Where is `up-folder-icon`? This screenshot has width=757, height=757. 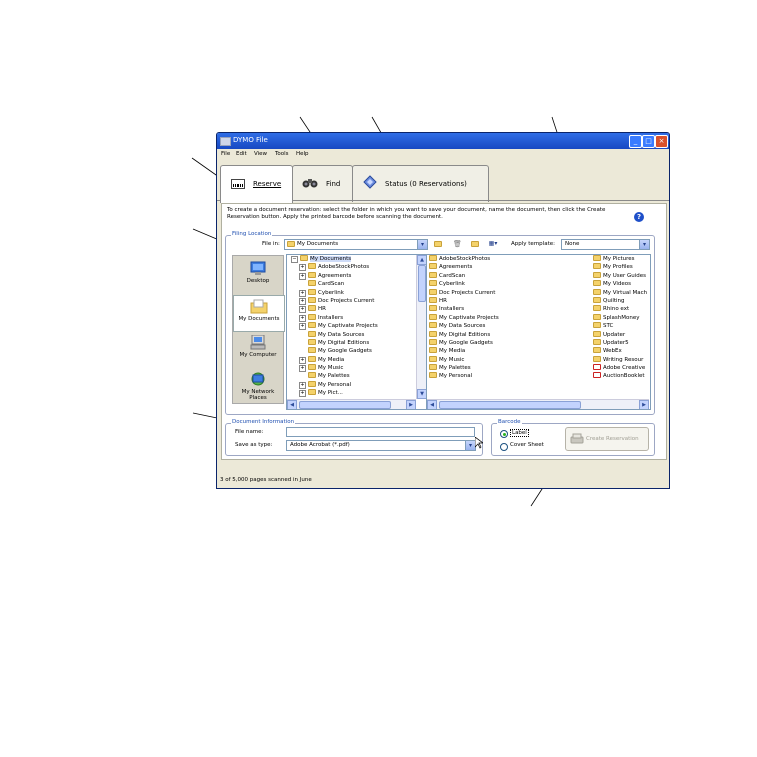
up-folder-icon is located at coordinates (437, 244).